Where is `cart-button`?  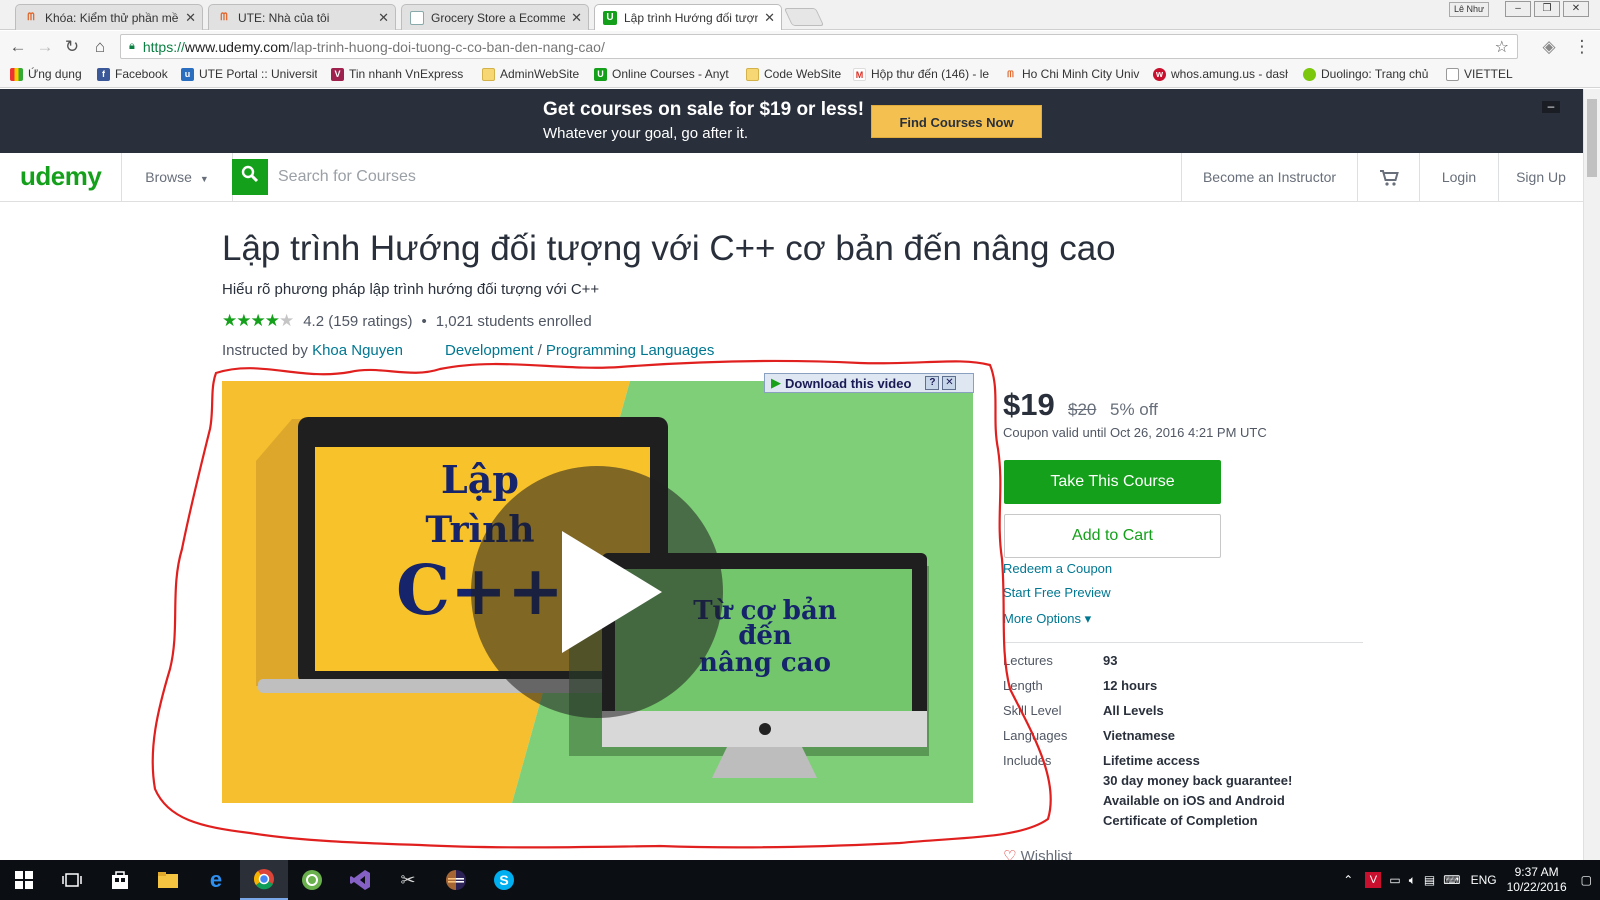
cart-button is located at coordinates (1388, 177).